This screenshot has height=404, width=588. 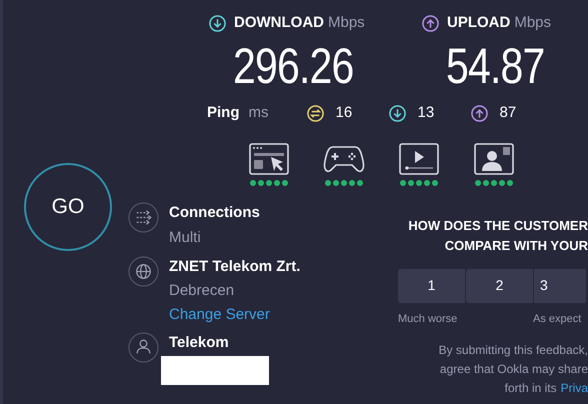 What do you see at coordinates (498, 225) in the screenshot?
I see `feedback-title: HOW DOES THE CUSTOMER` at bounding box center [498, 225].